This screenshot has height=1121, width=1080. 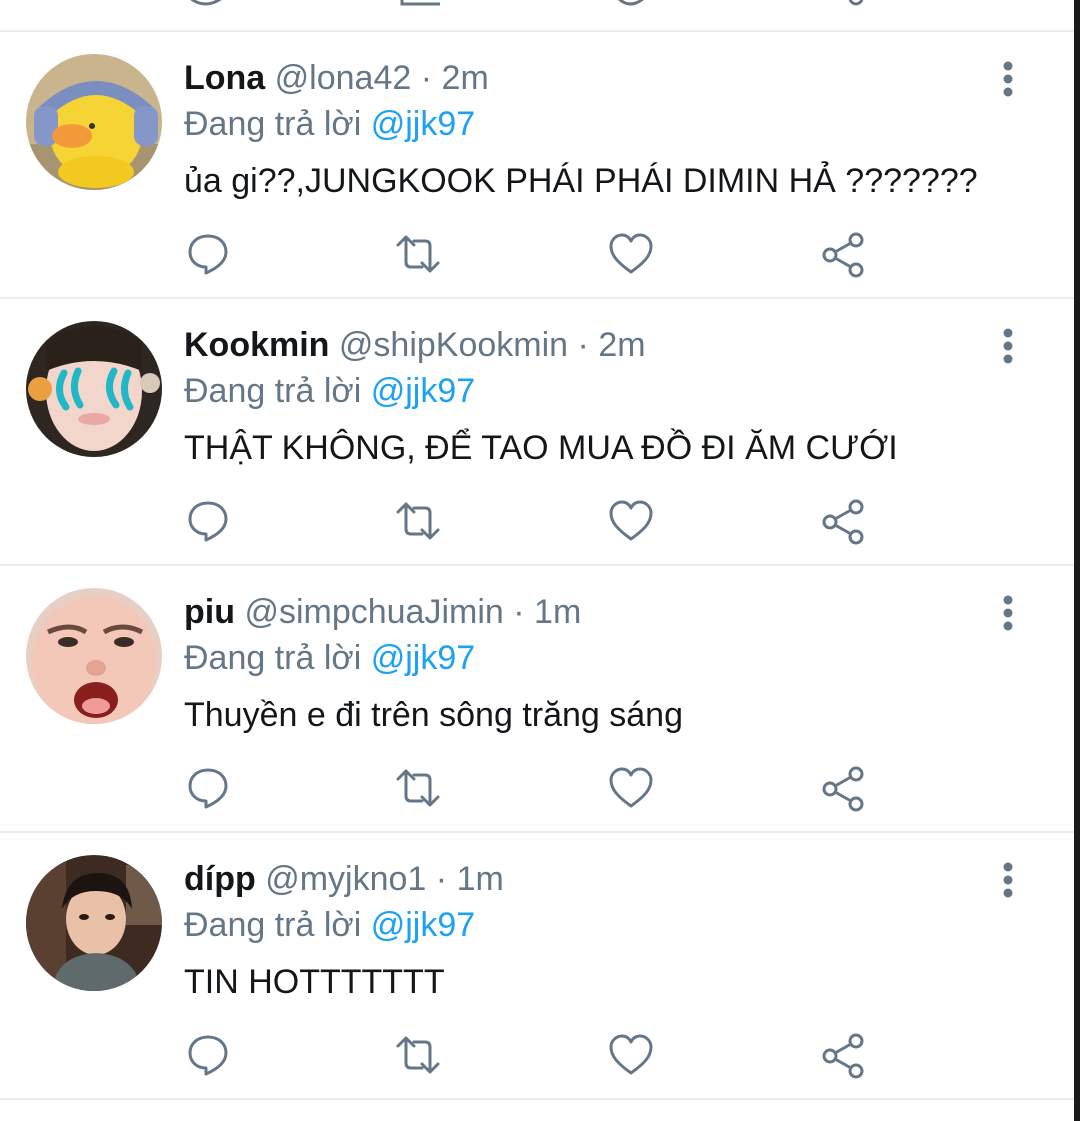 I want to click on reply-icon-partial, so click(x=206, y=3).